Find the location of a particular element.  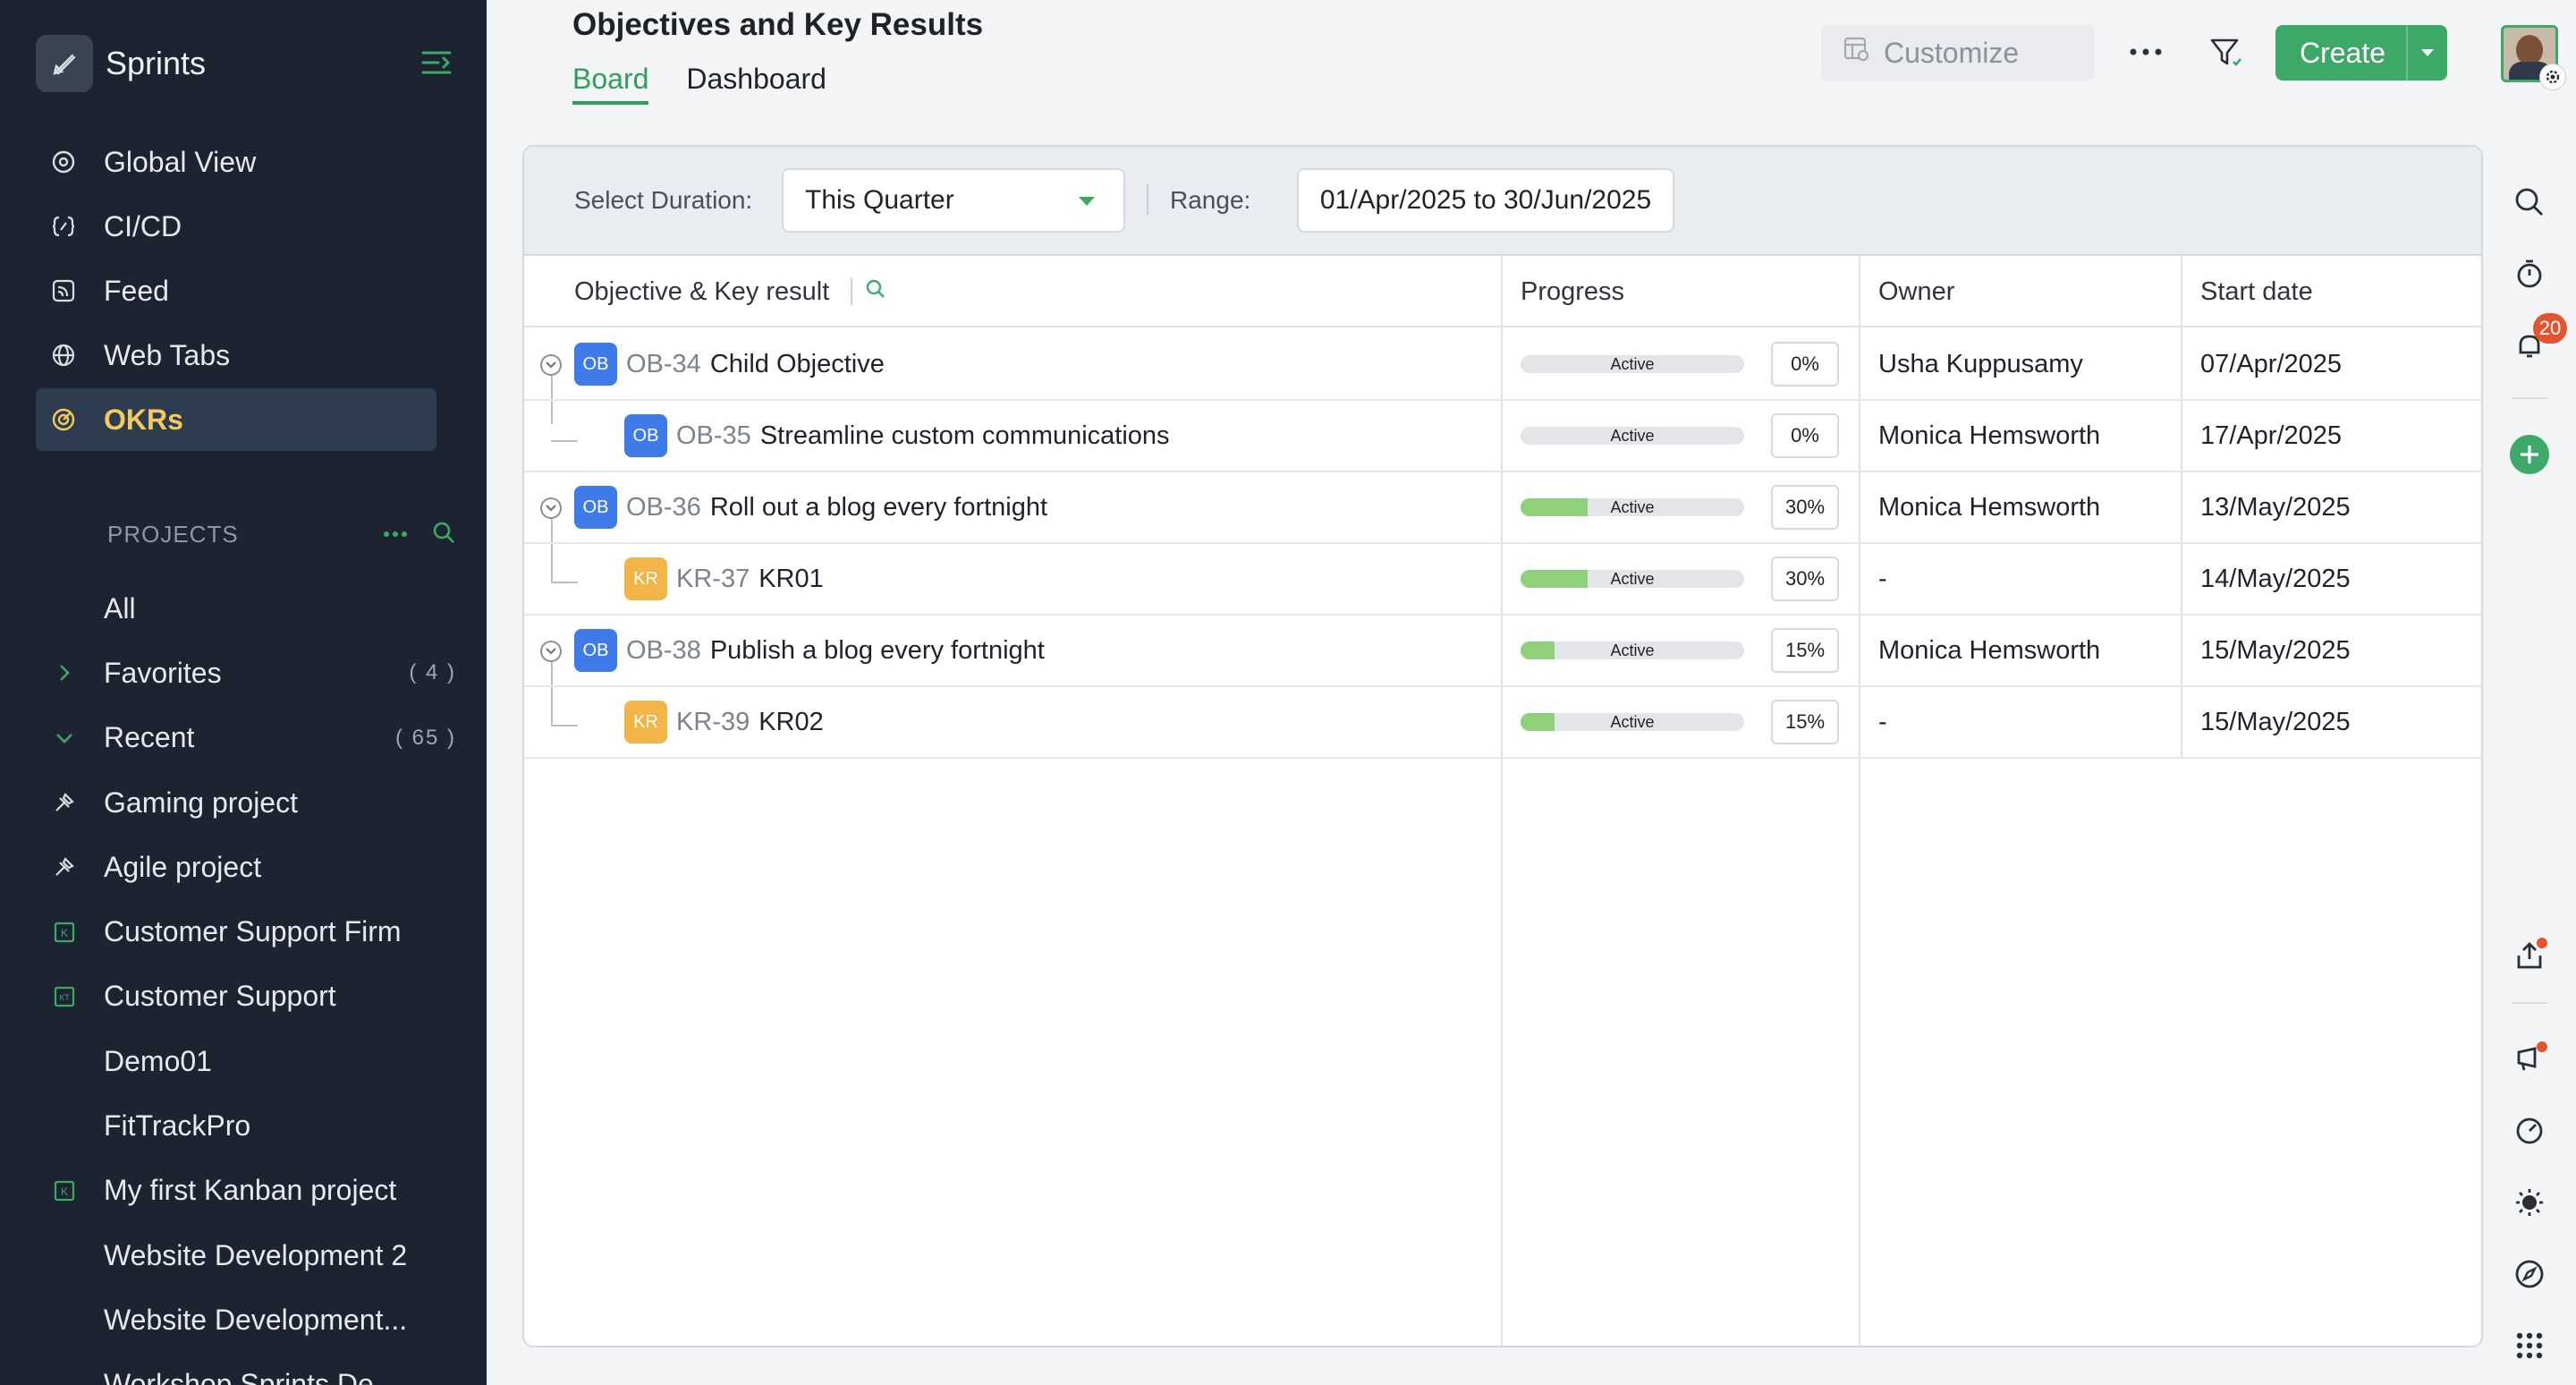

owner-cell: Usha Kuppusamy is located at coordinates (1980, 364).